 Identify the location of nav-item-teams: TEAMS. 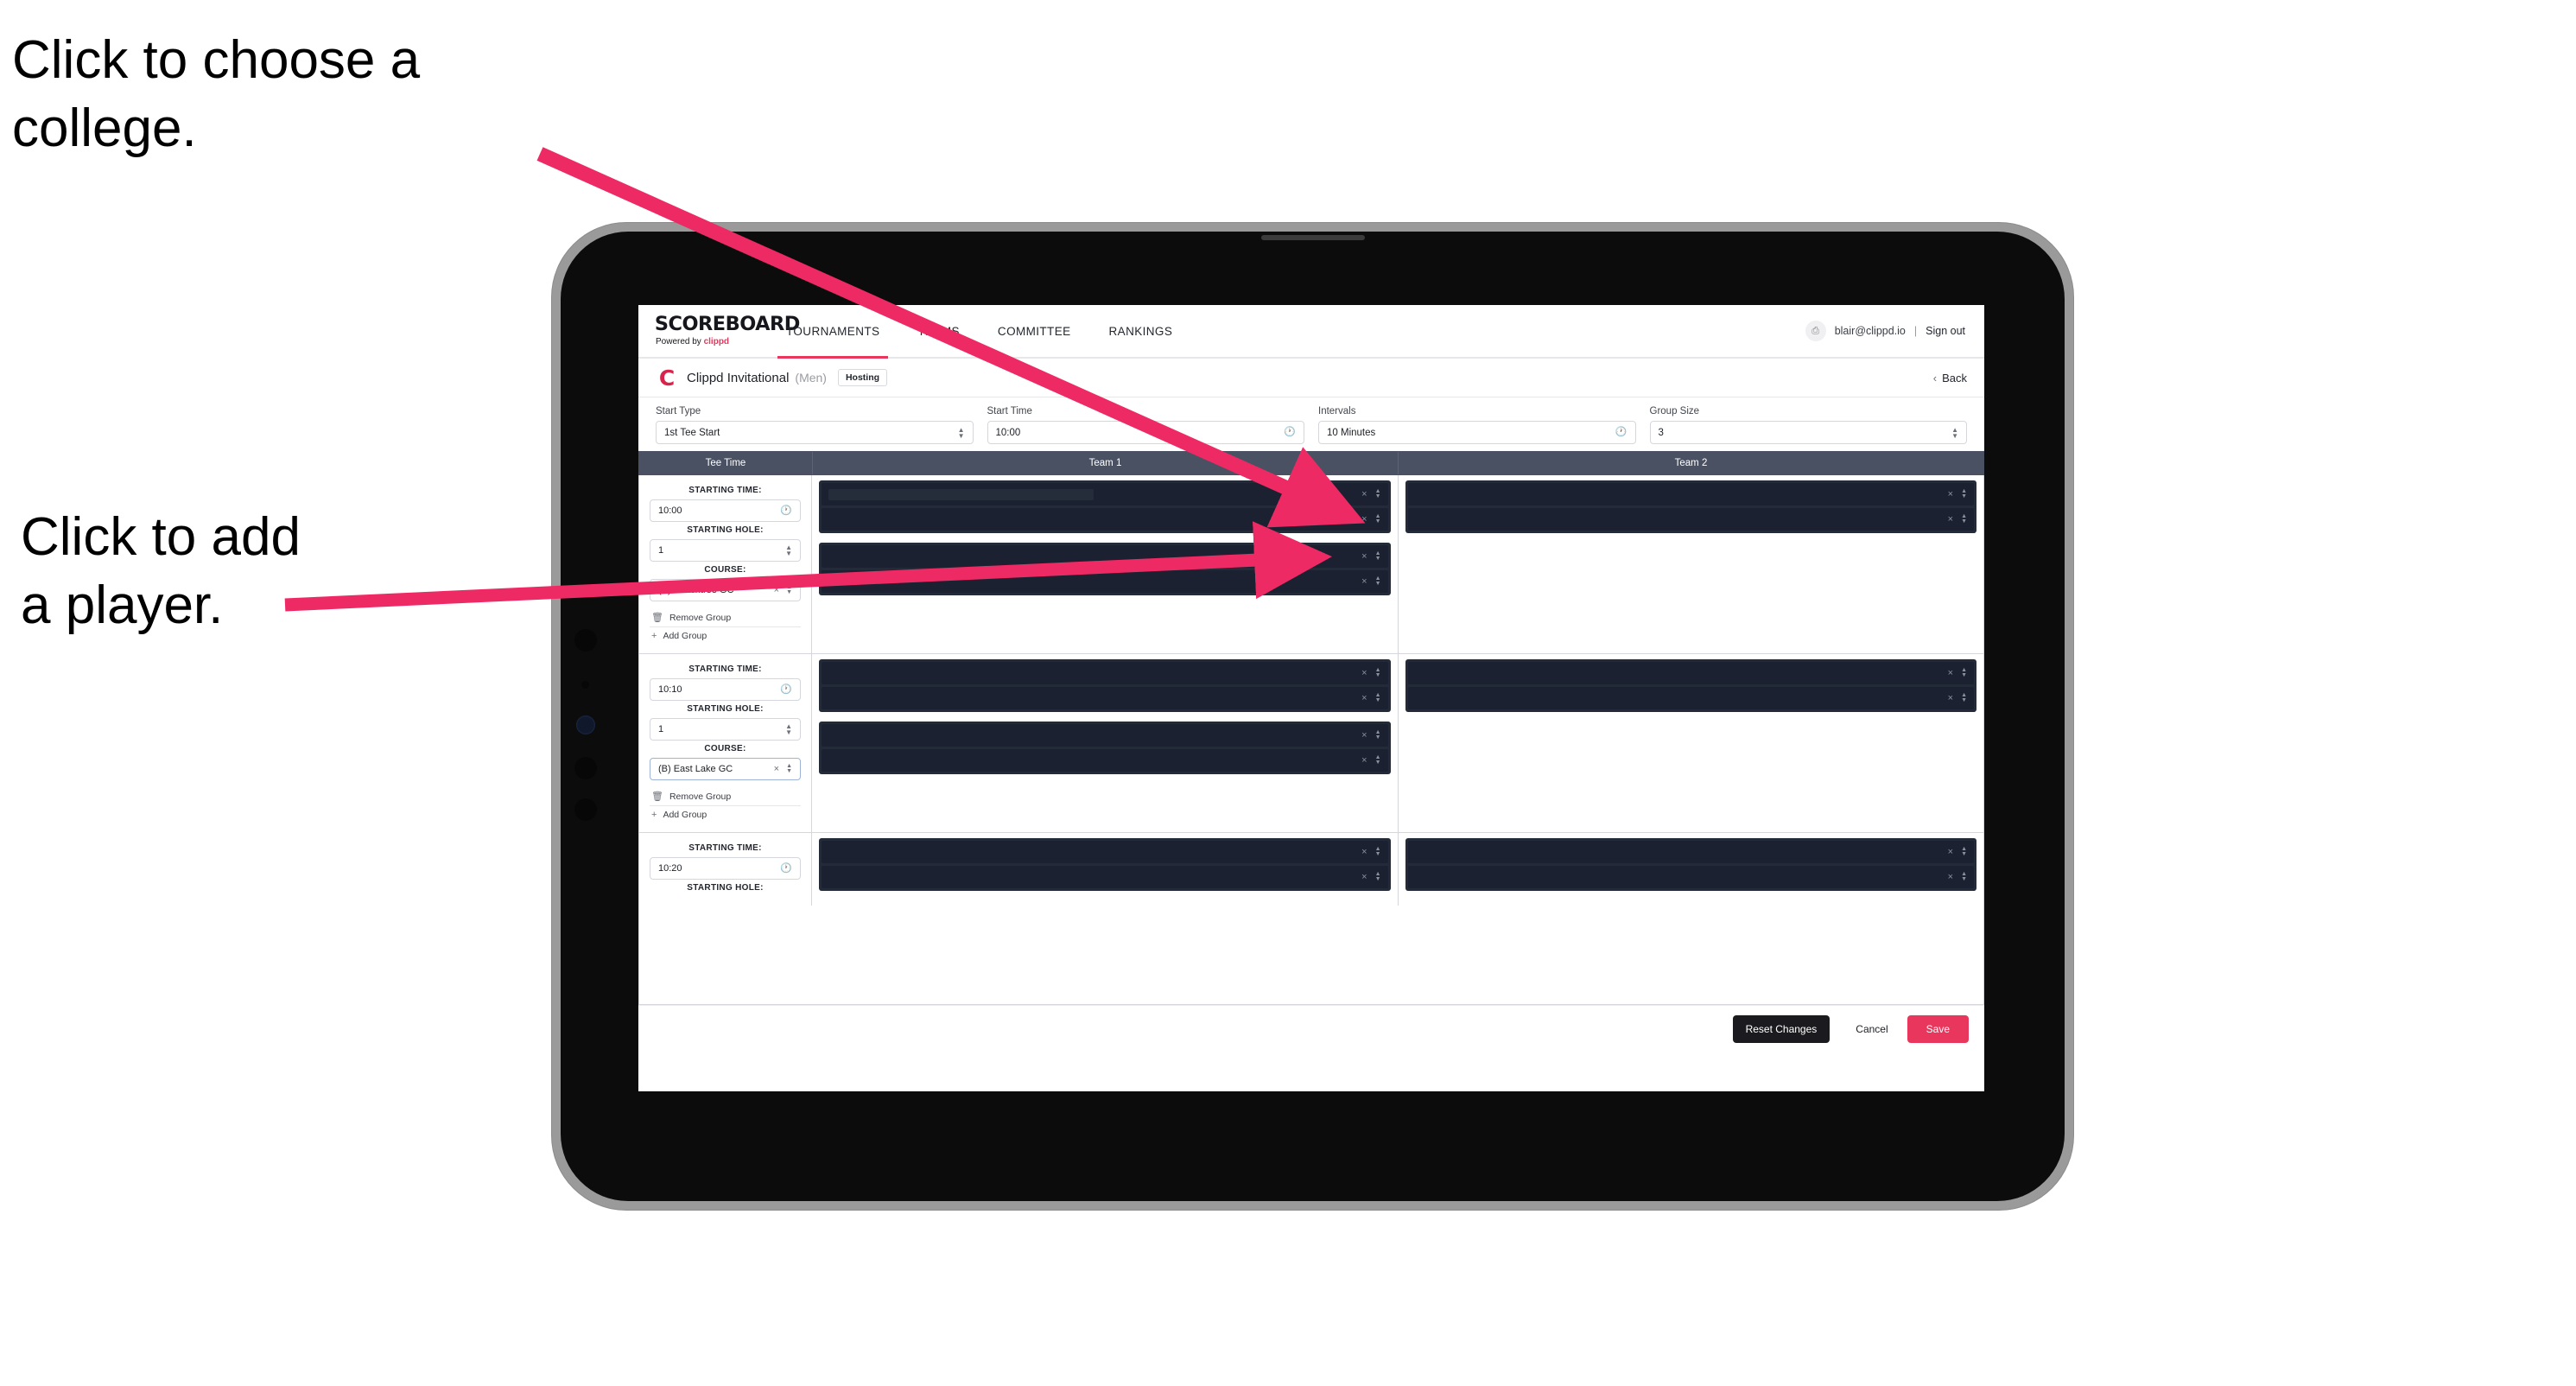
(939, 331).